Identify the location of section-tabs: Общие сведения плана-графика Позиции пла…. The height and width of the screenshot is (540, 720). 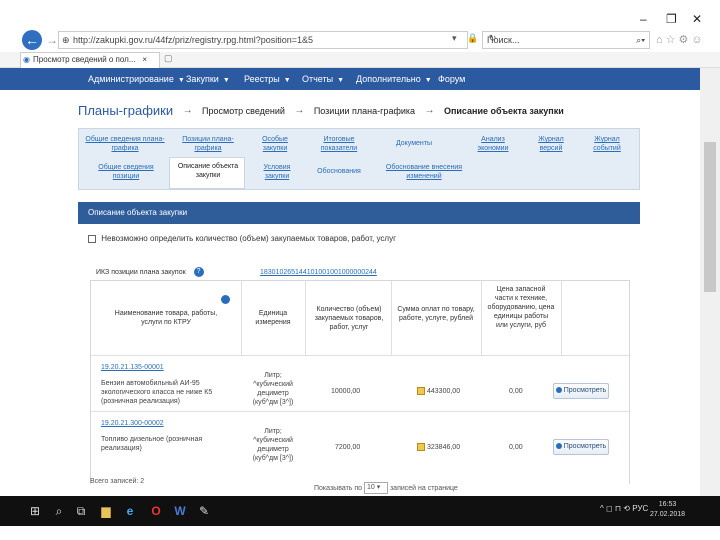
(359, 159).